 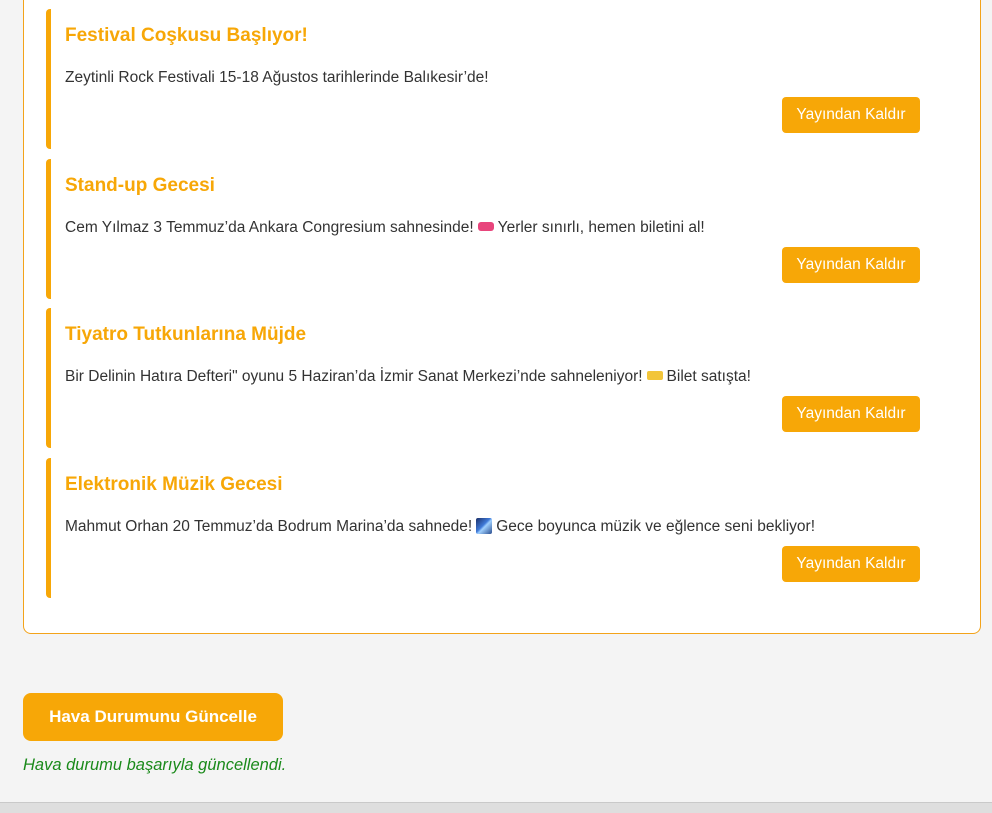 I want to click on music-icon, so click(x=484, y=526).